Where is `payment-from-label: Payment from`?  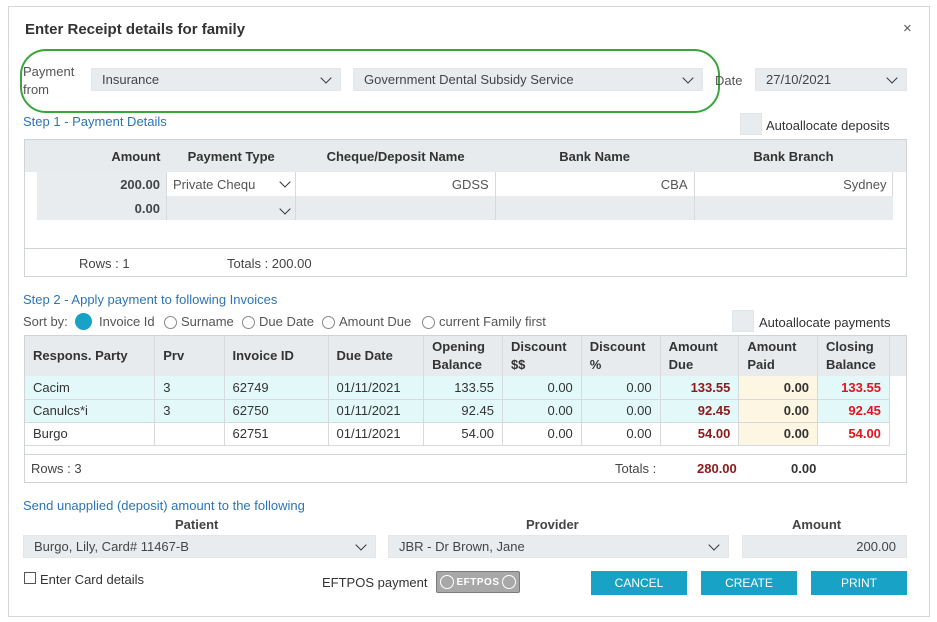 payment-from-label: Payment from is located at coordinates (49, 80).